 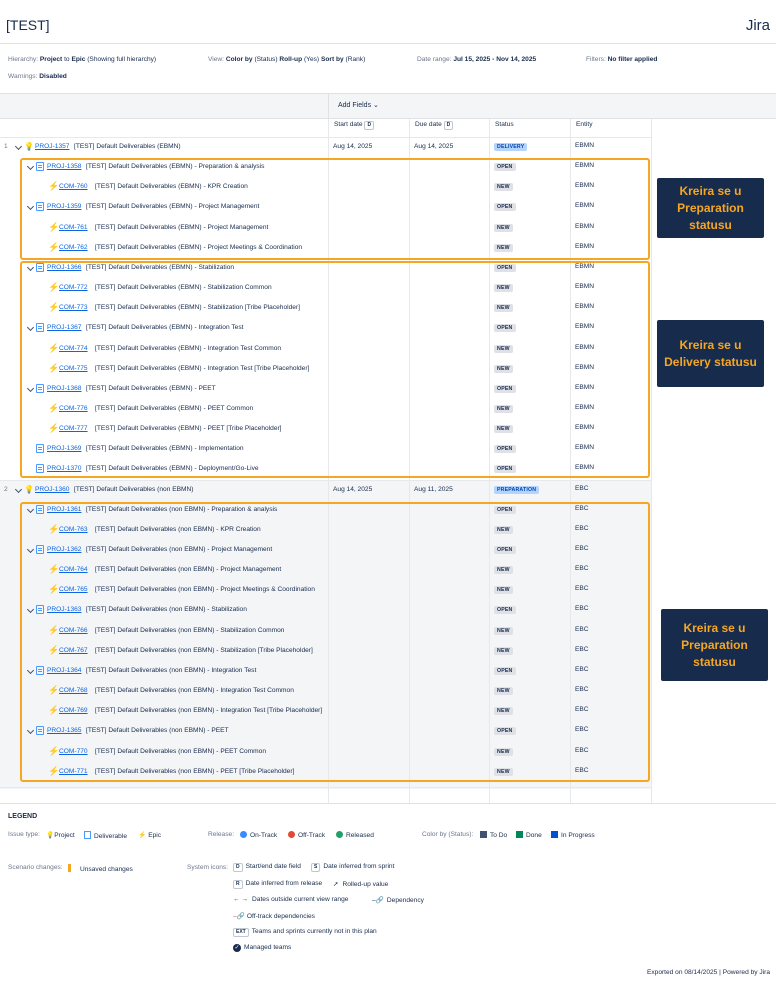 What do you see at coordinates (28, 25) in the screenshot?
I see `plan-title: [TEST]` at bounding box center [28, 25].